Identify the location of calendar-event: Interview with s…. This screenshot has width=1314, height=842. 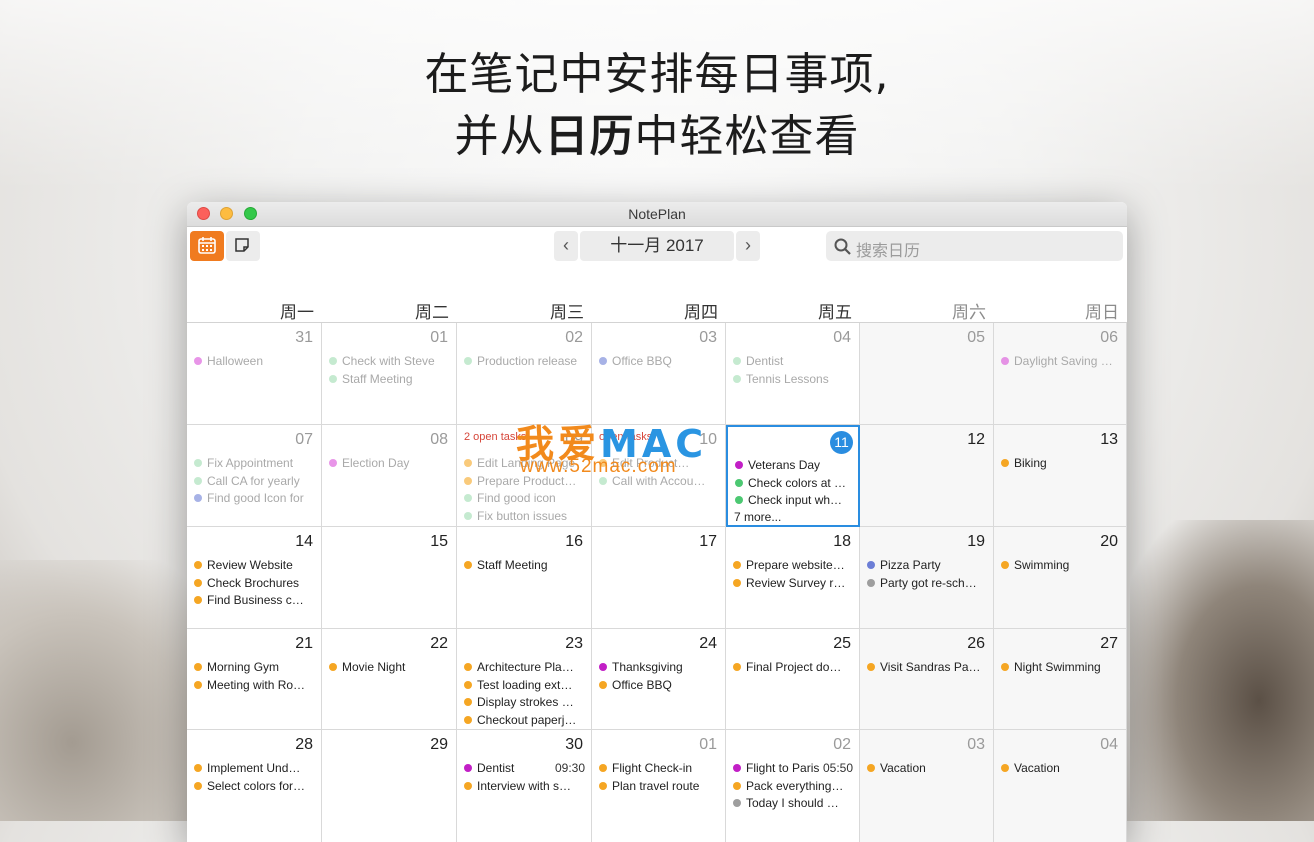
(524, 786).